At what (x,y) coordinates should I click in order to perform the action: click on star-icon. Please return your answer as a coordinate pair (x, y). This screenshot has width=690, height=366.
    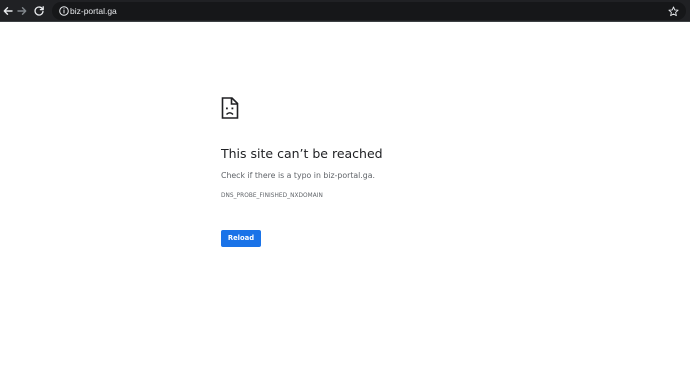
    Looking at the image, I should click on (673, 10).